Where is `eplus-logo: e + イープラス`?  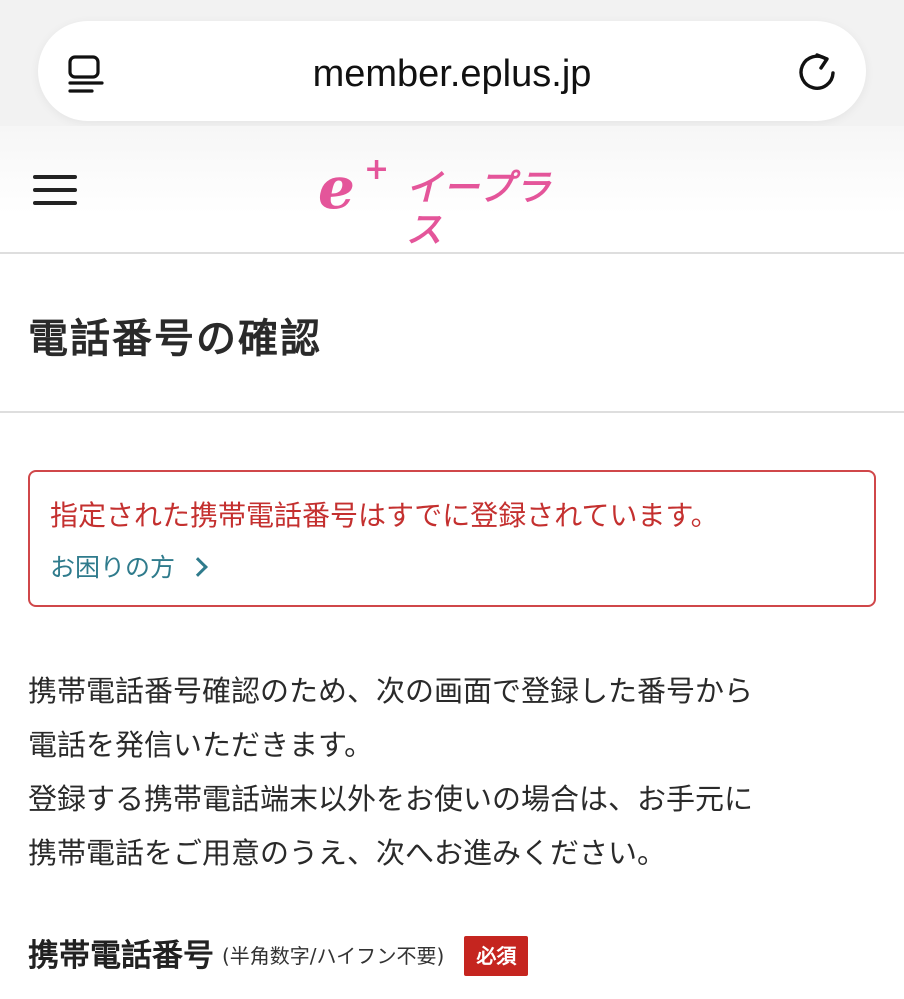
eplus-logo: e + イープラス is located at coordinates (453, 201).